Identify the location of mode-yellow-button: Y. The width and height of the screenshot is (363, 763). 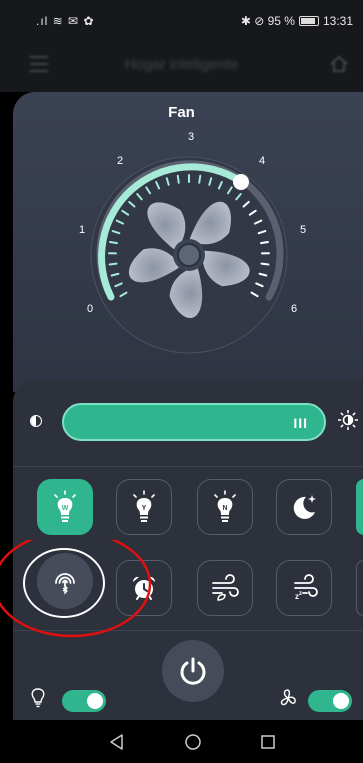
(144, 507).